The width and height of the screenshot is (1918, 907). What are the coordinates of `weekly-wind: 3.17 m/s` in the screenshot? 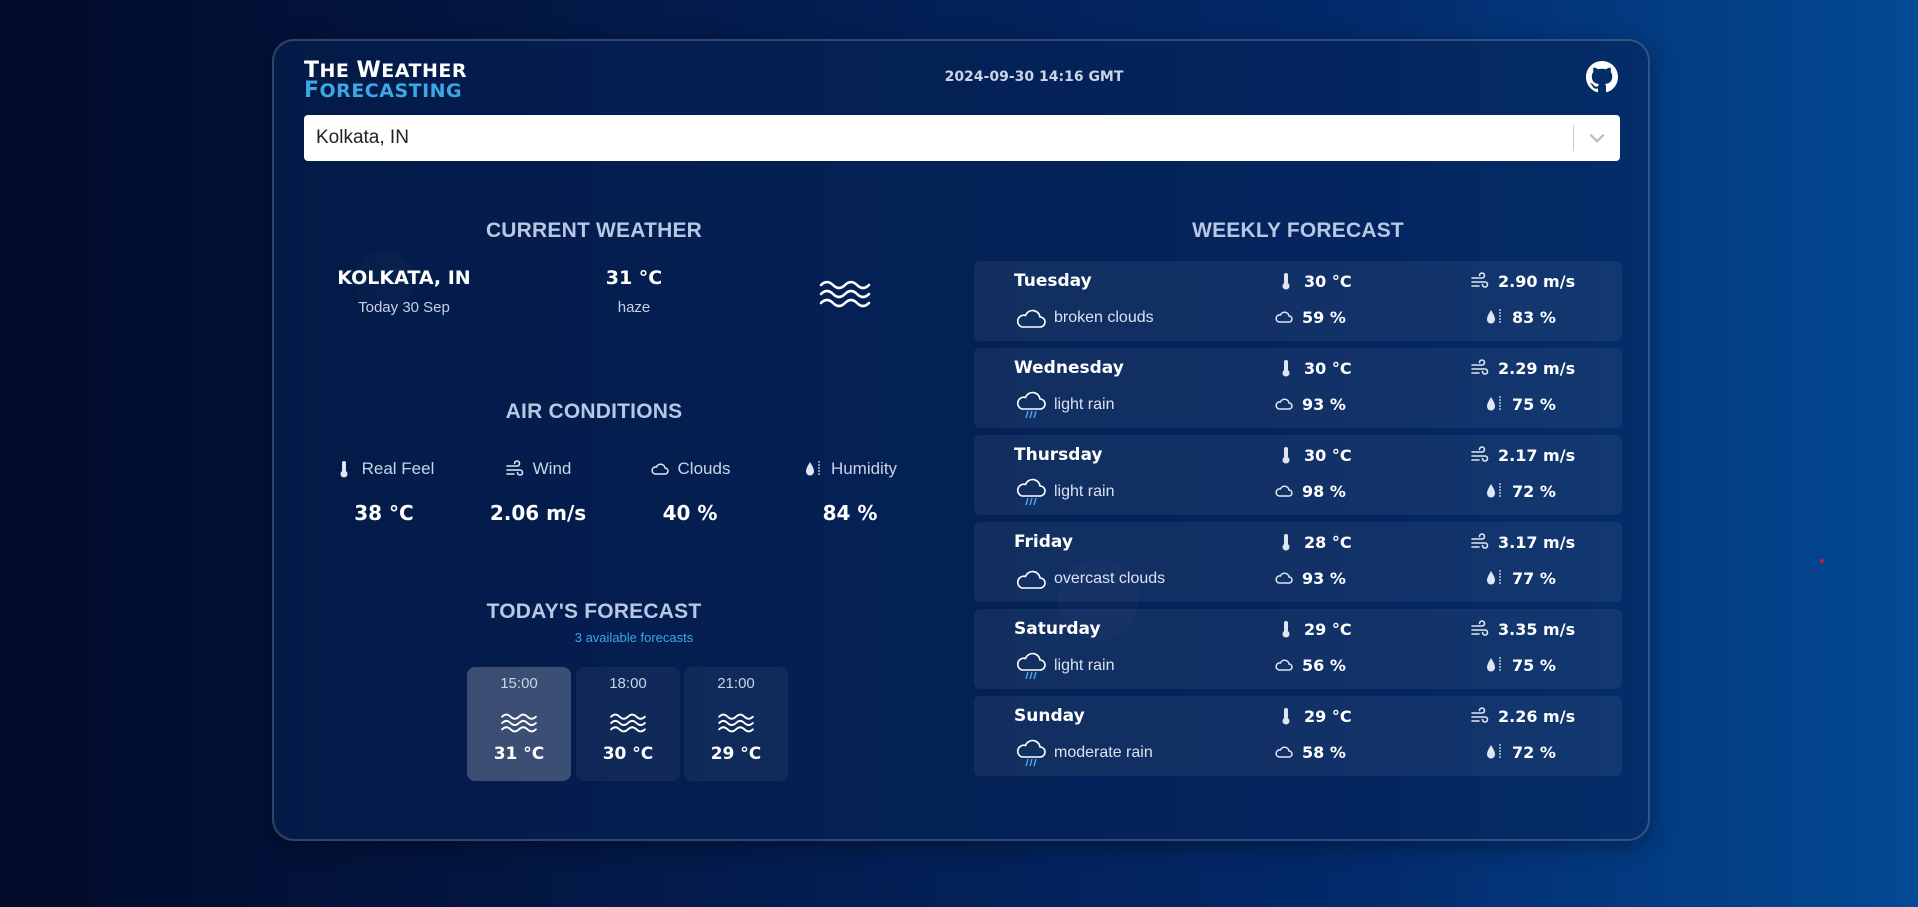 It's located at (1522, 542).